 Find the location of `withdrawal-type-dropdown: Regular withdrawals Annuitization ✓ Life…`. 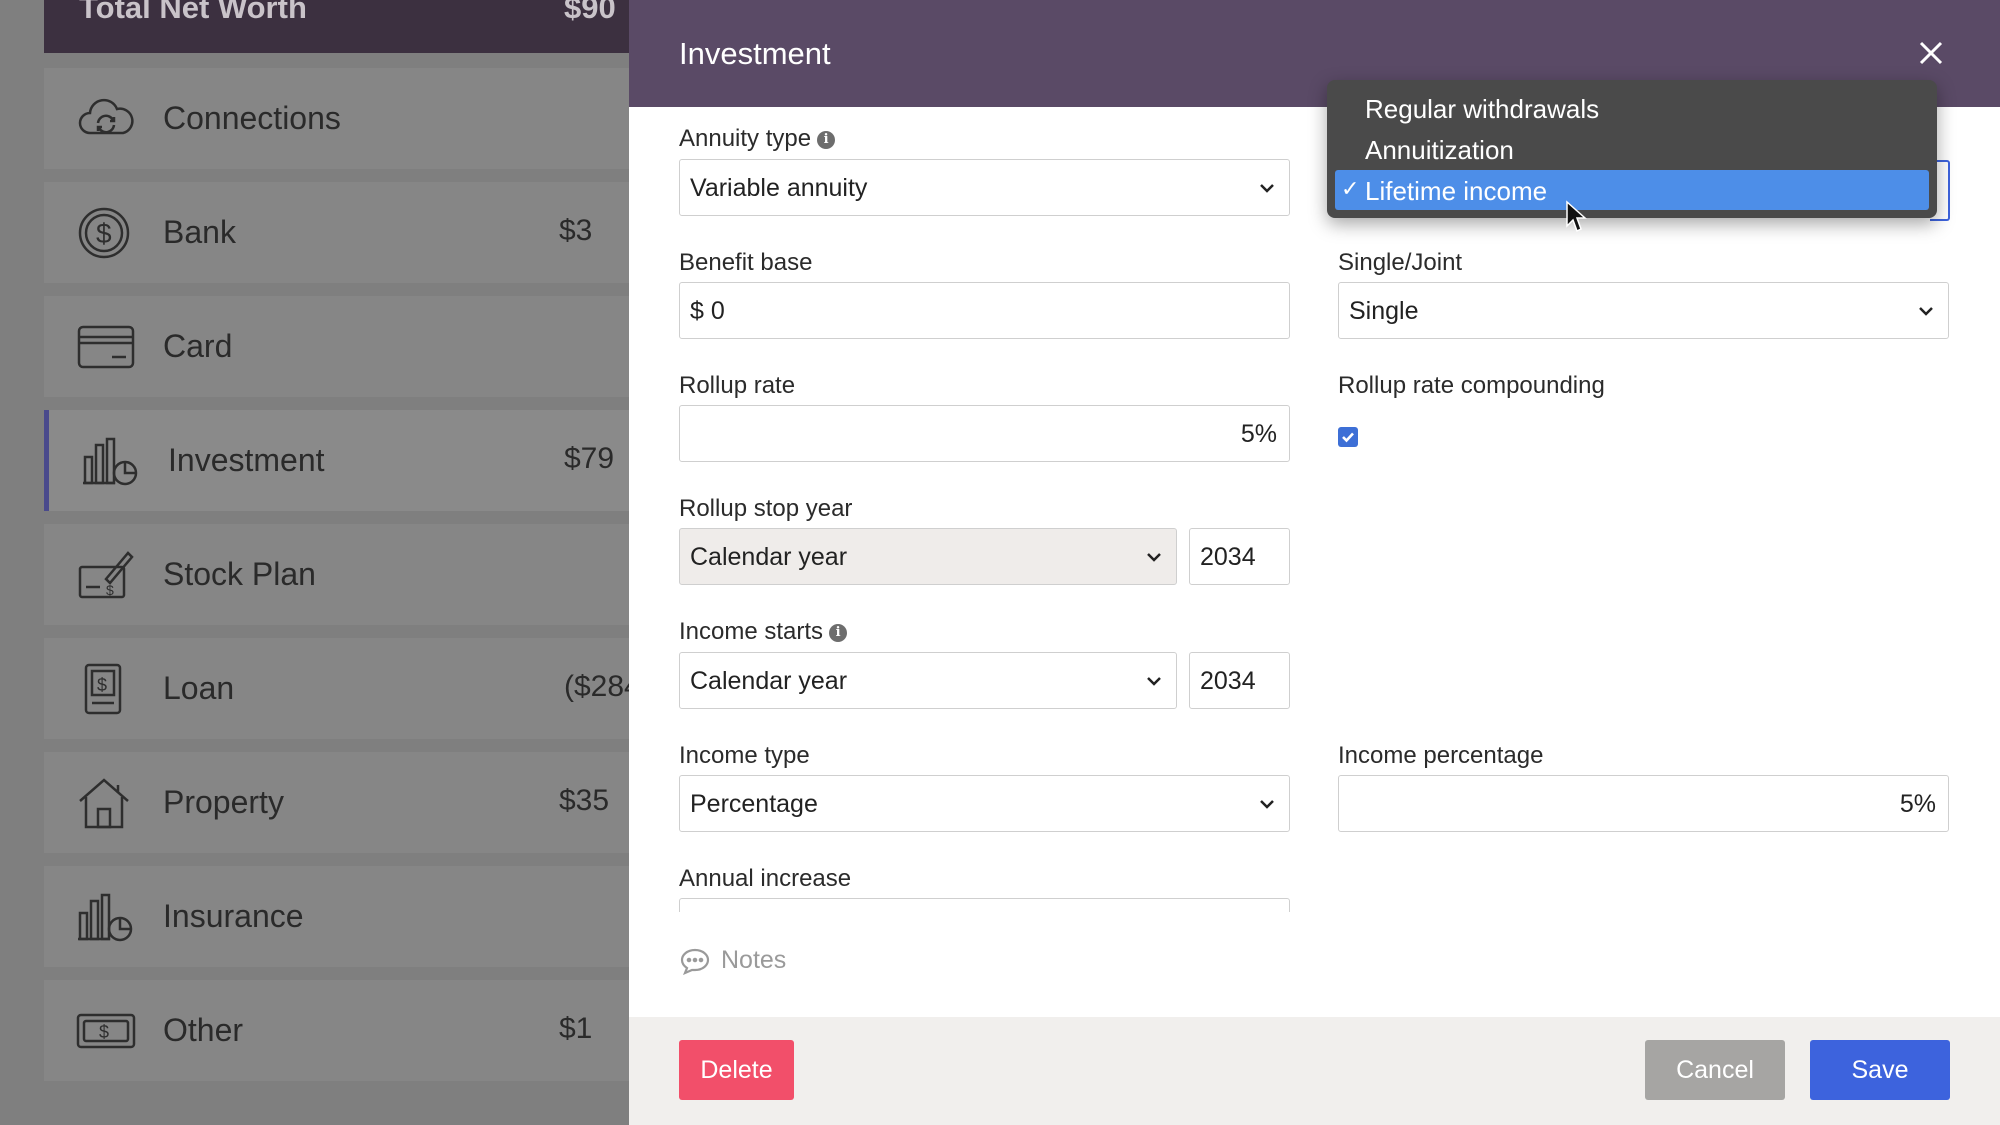

withdrawal-type-dropdown: Regular withdrawals Annuitization ✓ Life… is located at coordinates (1632, 149).